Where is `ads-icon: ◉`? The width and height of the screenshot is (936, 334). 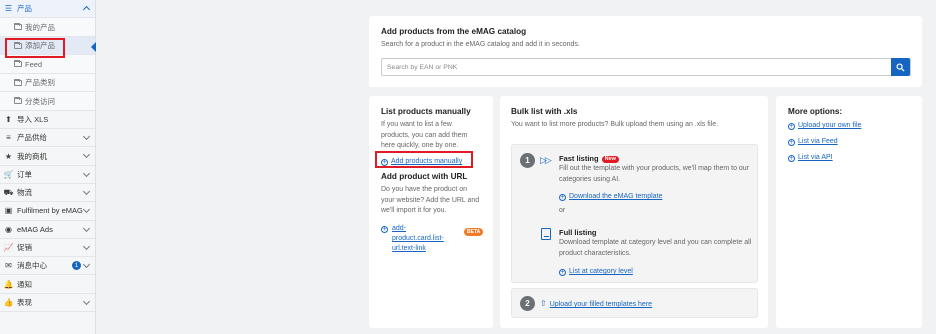
ads-icon: ◉ is located at coordinates (8, 229).